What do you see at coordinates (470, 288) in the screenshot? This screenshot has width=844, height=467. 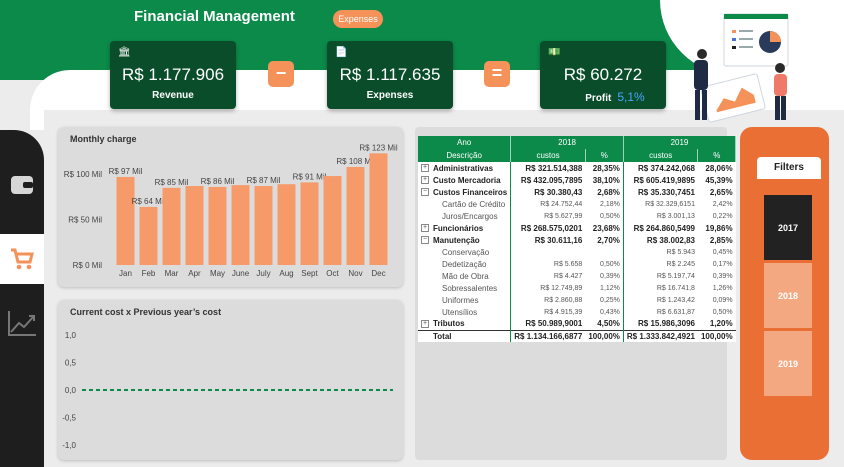 I see `row-description-text: Sobressalentes` at bounding box center [470, 288].